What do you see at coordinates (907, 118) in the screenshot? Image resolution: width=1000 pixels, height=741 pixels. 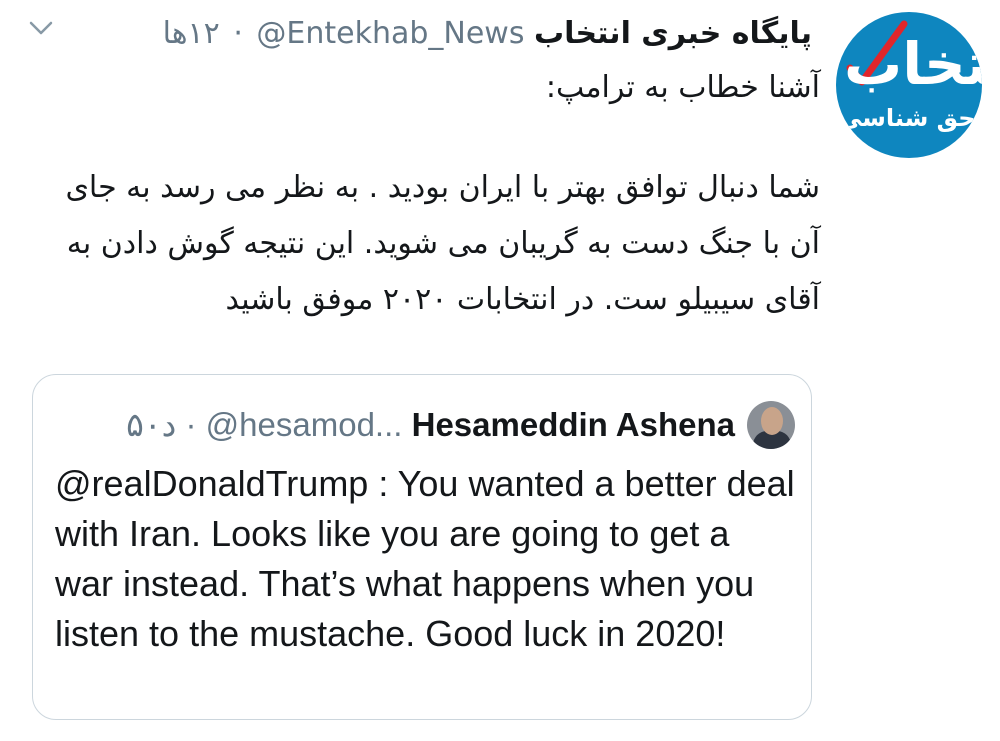 I see `avatar-logo-subtext: حق شناسی` at bounding box center [907, 118].